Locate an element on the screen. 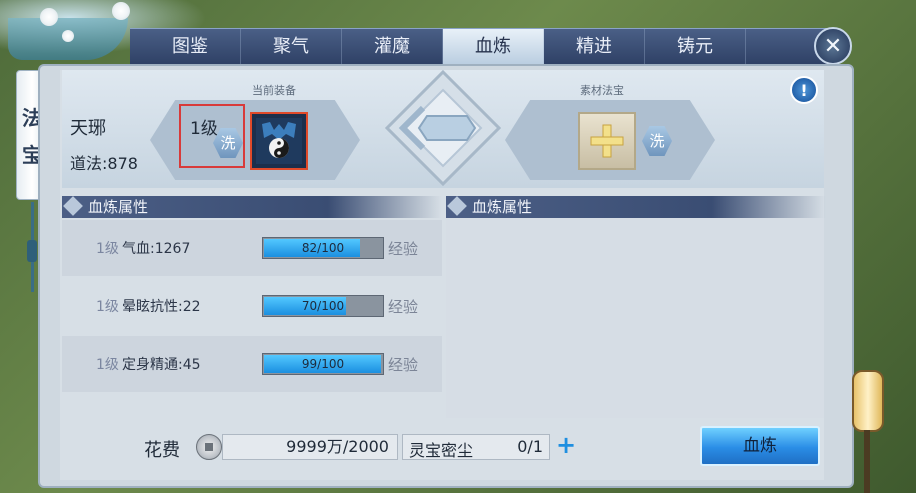  dao-value: 道法:878 is located at coordinates (104, 163).